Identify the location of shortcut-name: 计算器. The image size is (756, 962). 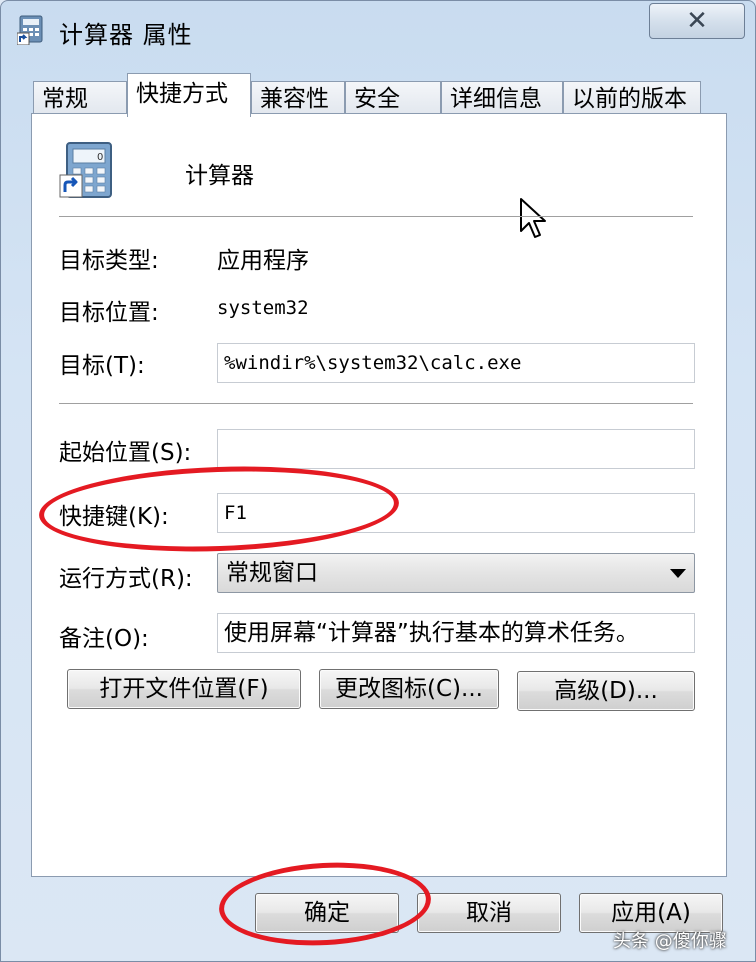
(219, 176).